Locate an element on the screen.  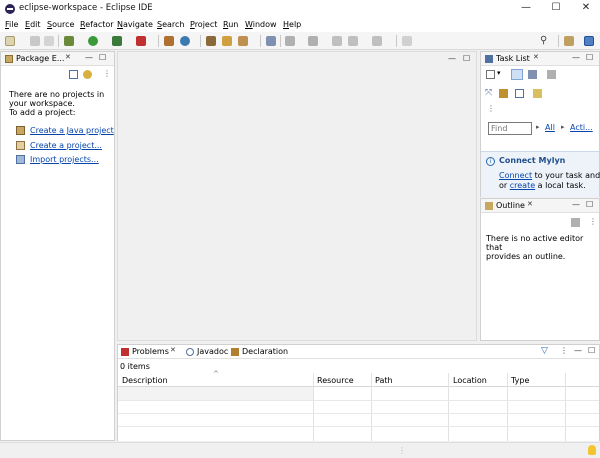
search-icon: ⚲ is located at coordinates (543, 40).